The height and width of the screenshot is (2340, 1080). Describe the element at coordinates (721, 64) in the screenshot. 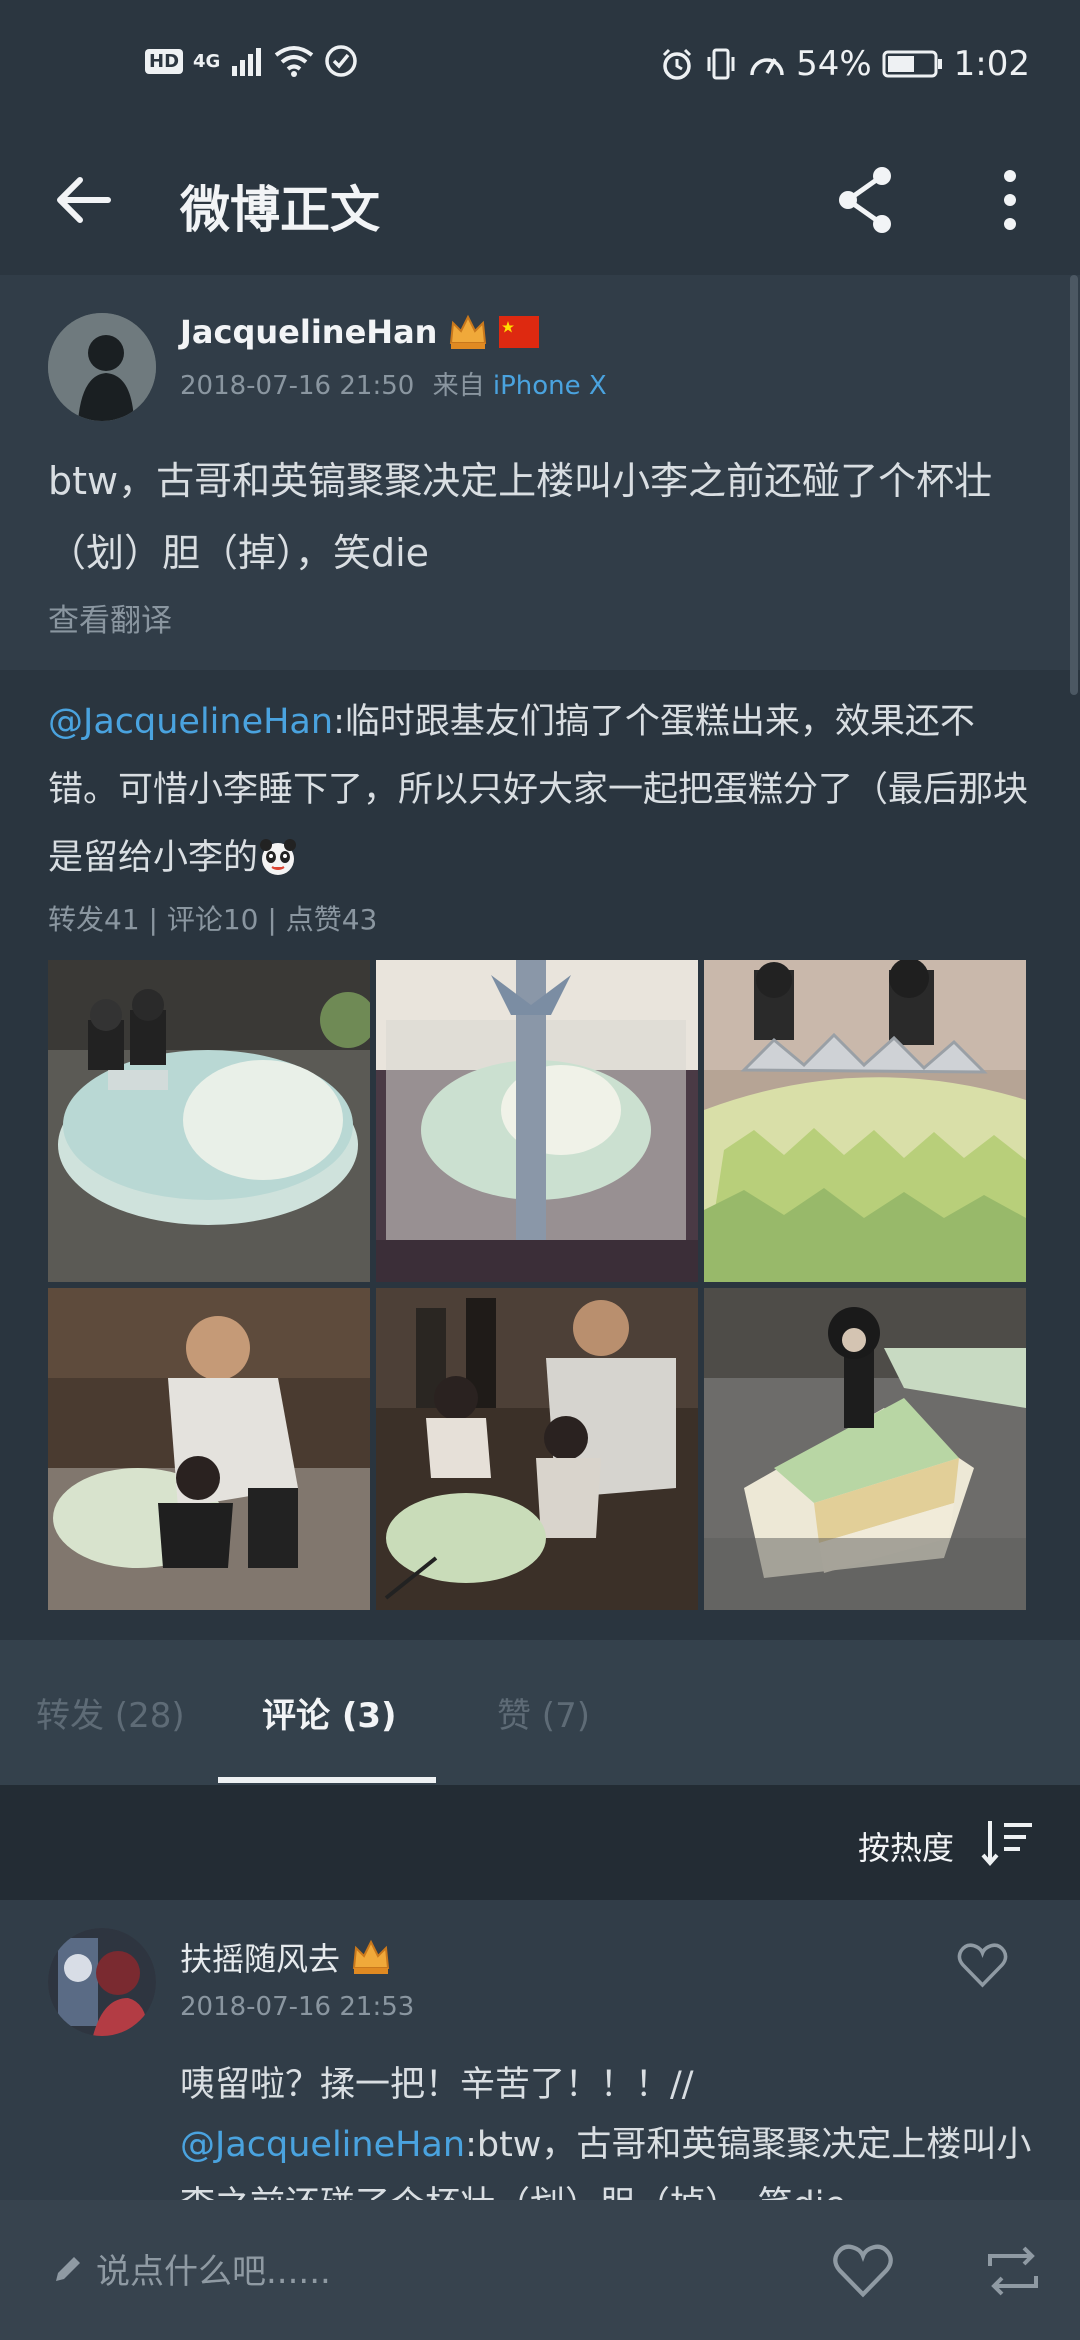

I see `vibrate-icon` at that location.